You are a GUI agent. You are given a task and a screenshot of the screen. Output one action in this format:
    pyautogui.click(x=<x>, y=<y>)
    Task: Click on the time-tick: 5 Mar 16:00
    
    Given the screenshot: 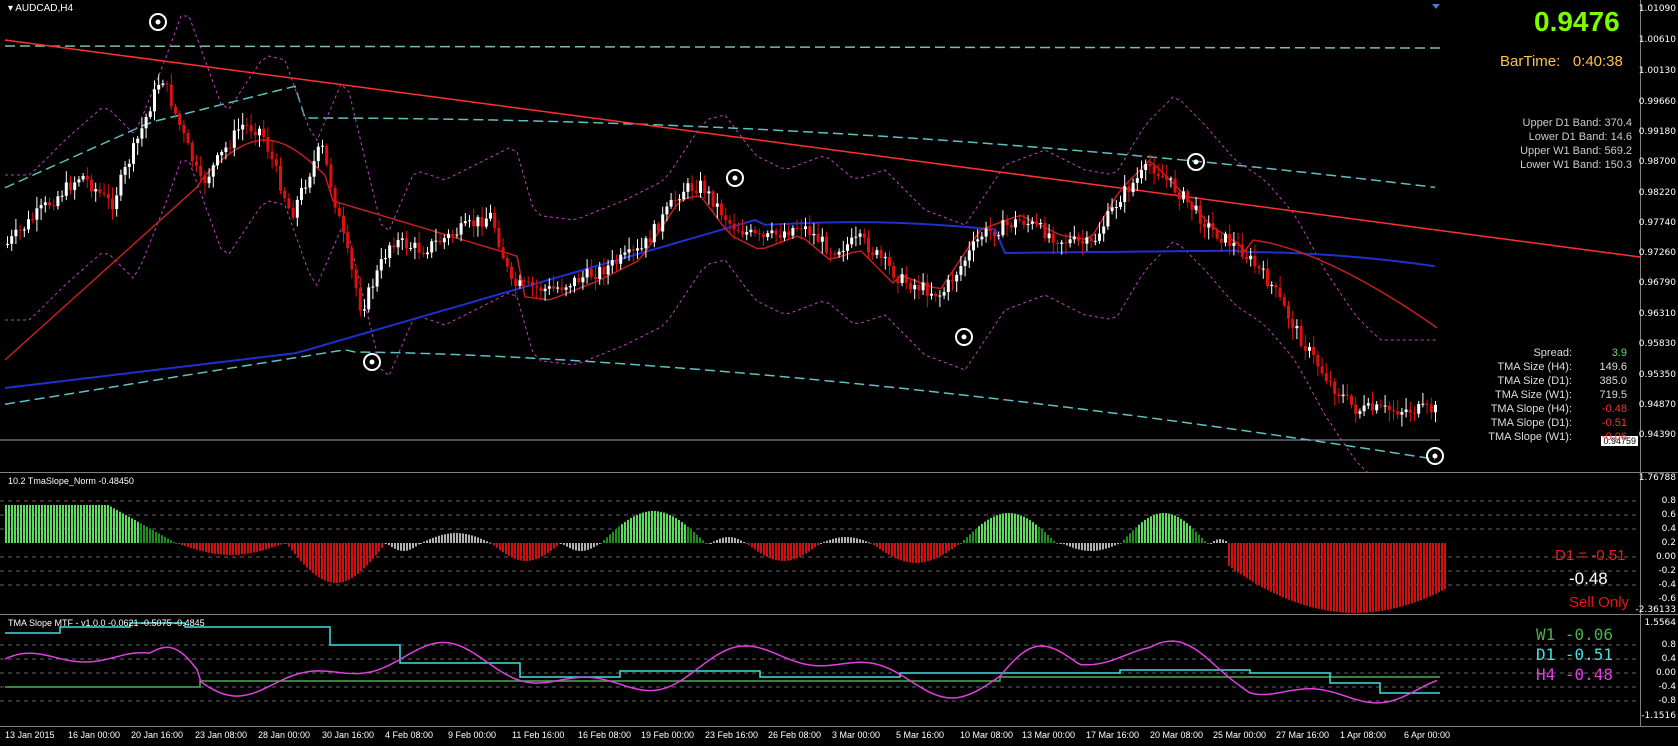 What is the action you would take?
    pyautogui.click(x=920, y=735)
    